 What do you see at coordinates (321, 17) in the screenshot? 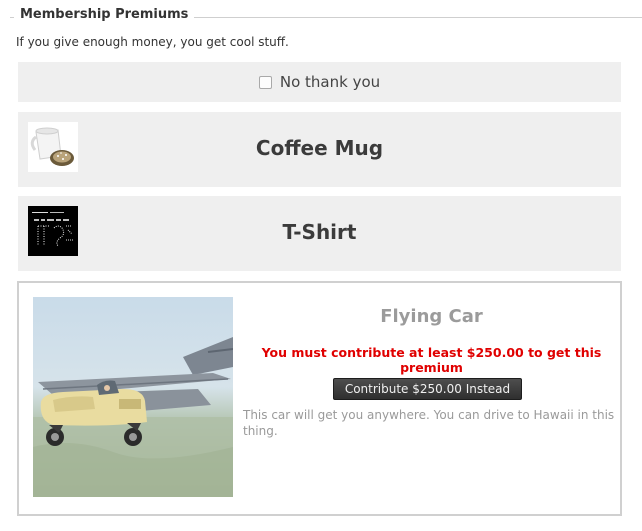
I see `premiums-fieldset: Membership Premiums` at bounding box center [321, 17].